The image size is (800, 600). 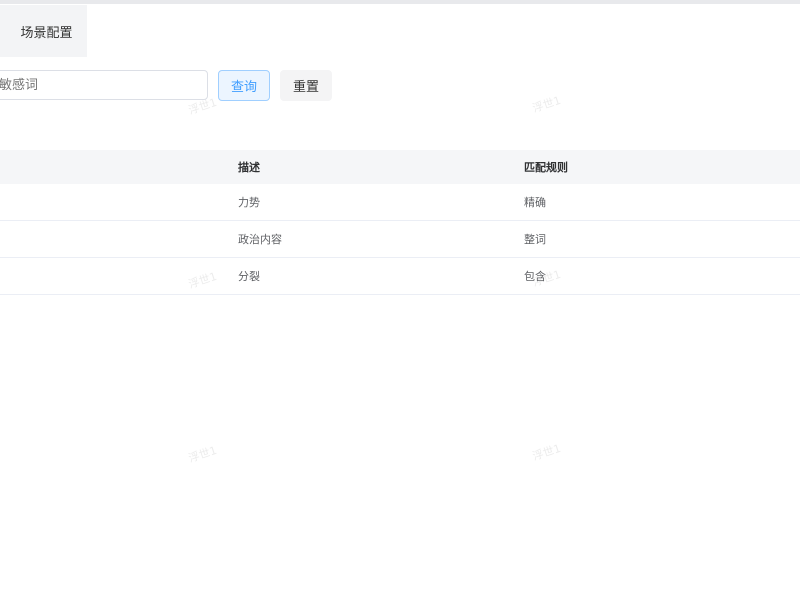 I want to click on table-header: 描述 匹配规则, so click(x=400, y=167).